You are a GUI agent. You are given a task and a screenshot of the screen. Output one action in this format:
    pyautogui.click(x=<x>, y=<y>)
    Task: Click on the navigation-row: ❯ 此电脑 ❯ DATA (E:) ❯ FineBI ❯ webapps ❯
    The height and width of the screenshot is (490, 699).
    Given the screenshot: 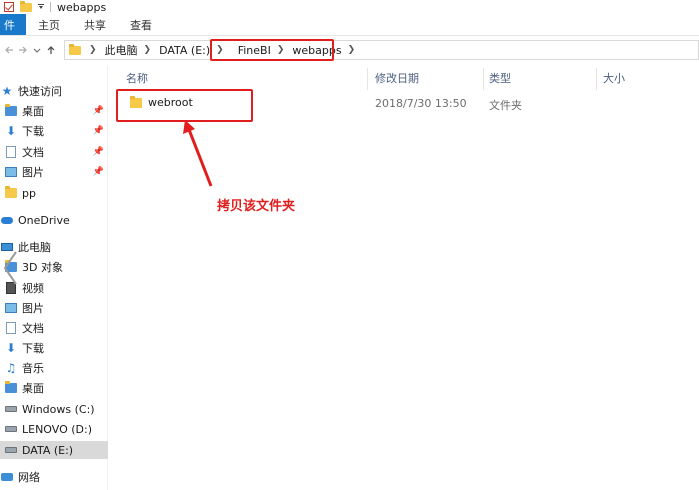 What is the action you would take?
    pyautogui.click(x=349, y=50)
    